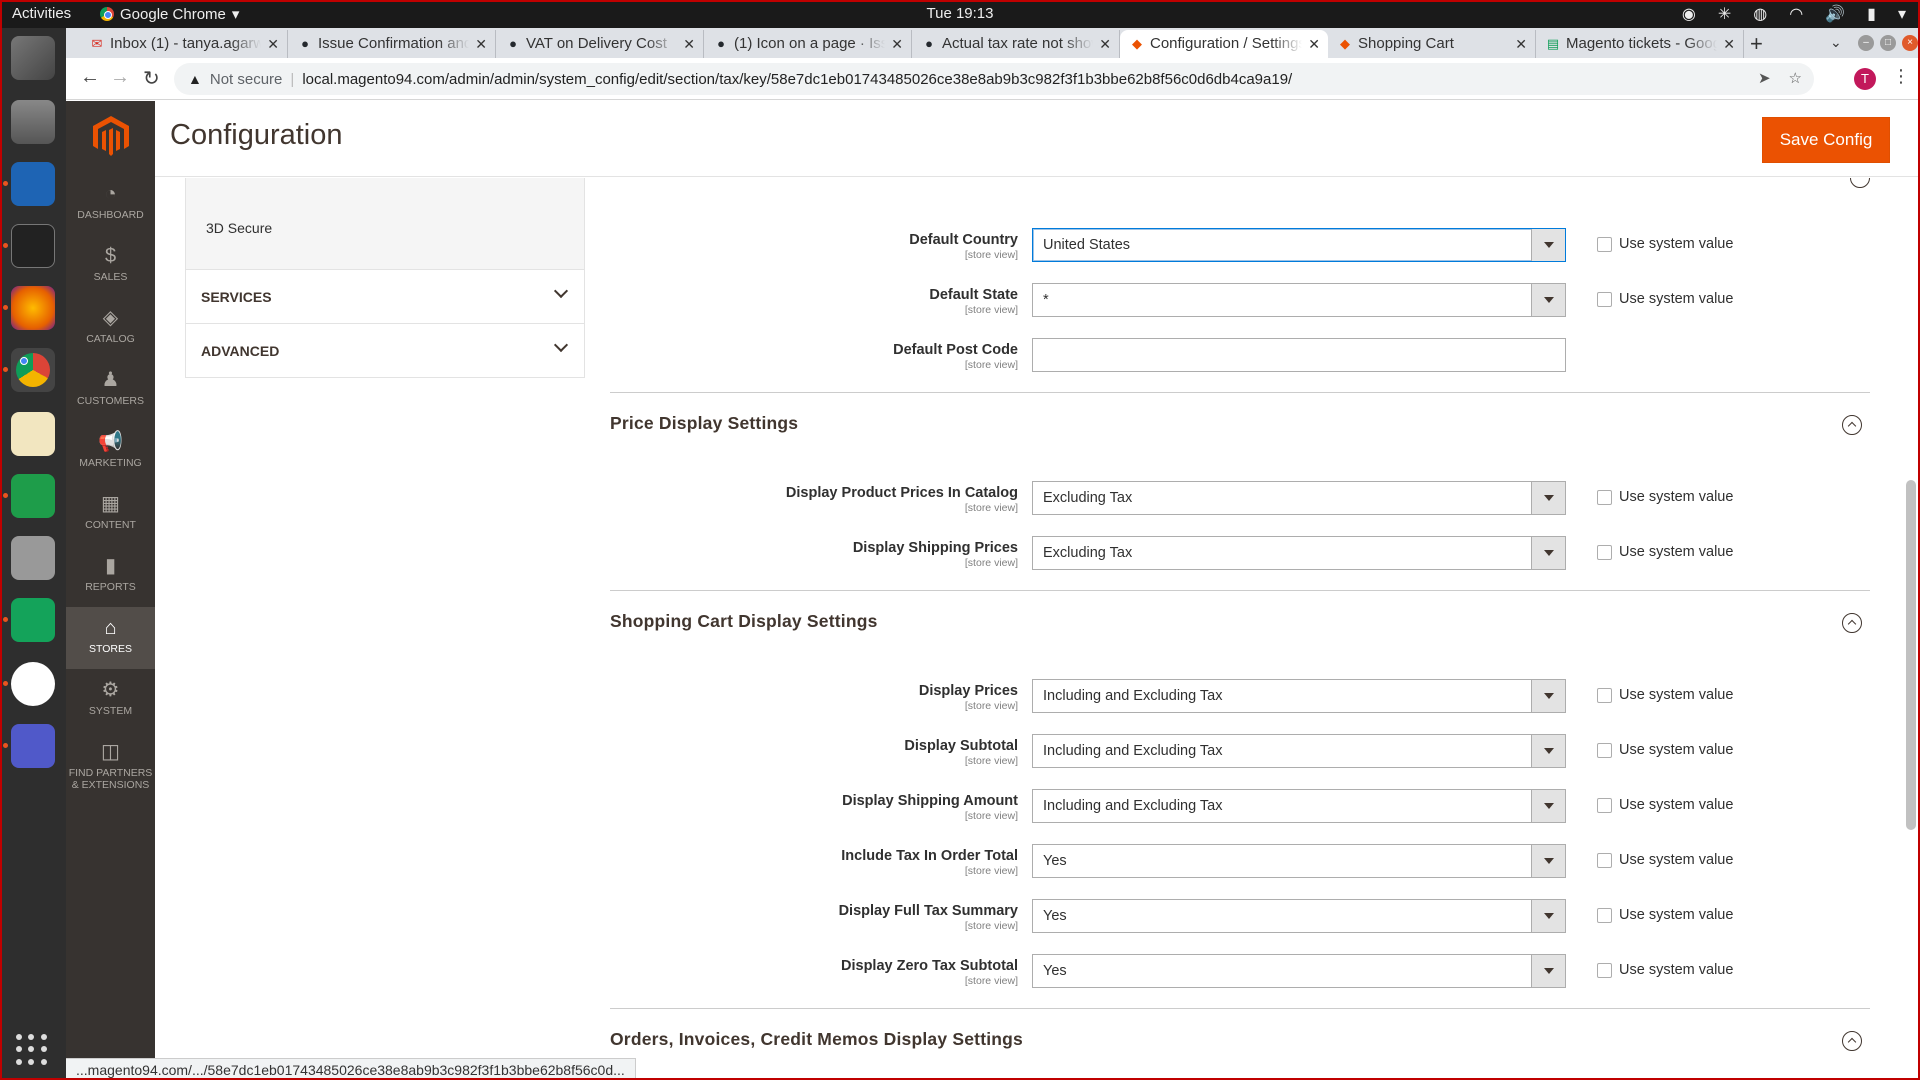 This screenshot has width=1920, height=1080. Describe the element at coordinates (33, 434) in the screenshot. I see `text-editor-icon` at that location.